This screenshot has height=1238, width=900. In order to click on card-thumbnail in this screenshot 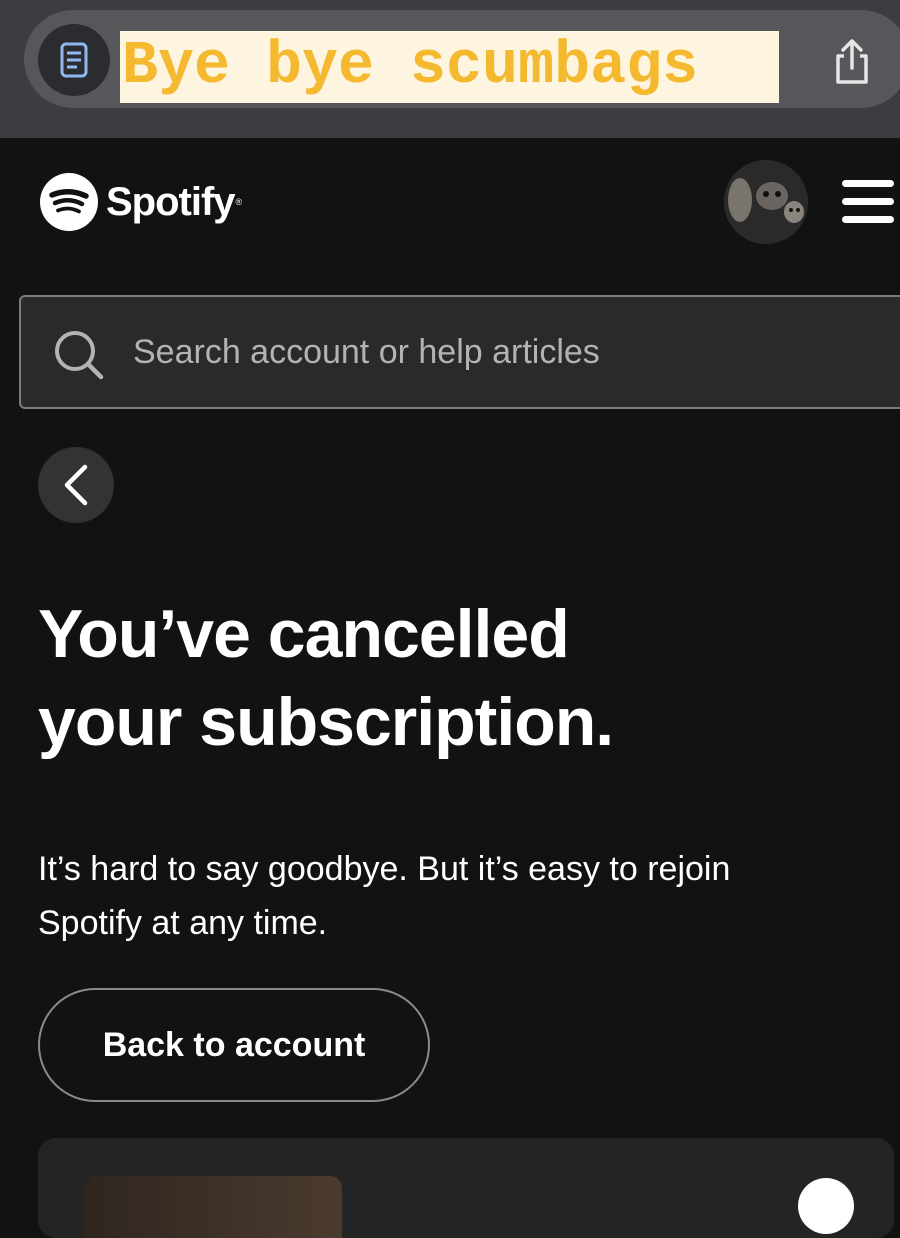, I will do `click(213, 1207)`.